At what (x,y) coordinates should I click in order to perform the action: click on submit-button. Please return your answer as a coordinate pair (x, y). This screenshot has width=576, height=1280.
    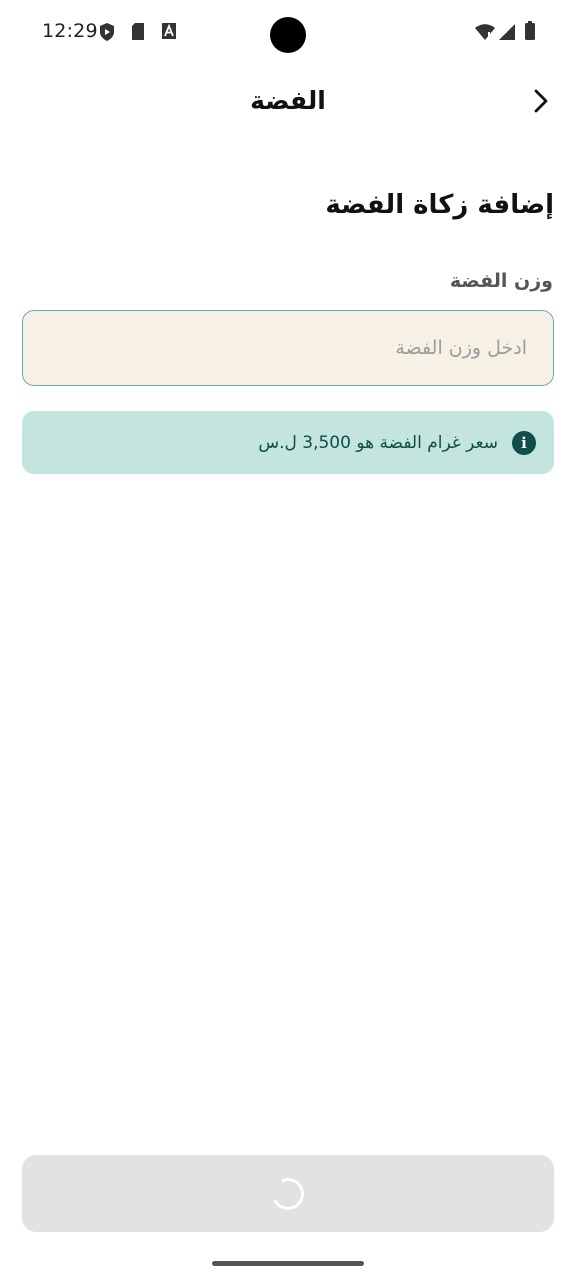
    Looking at the image, I should click on (288, 1193).